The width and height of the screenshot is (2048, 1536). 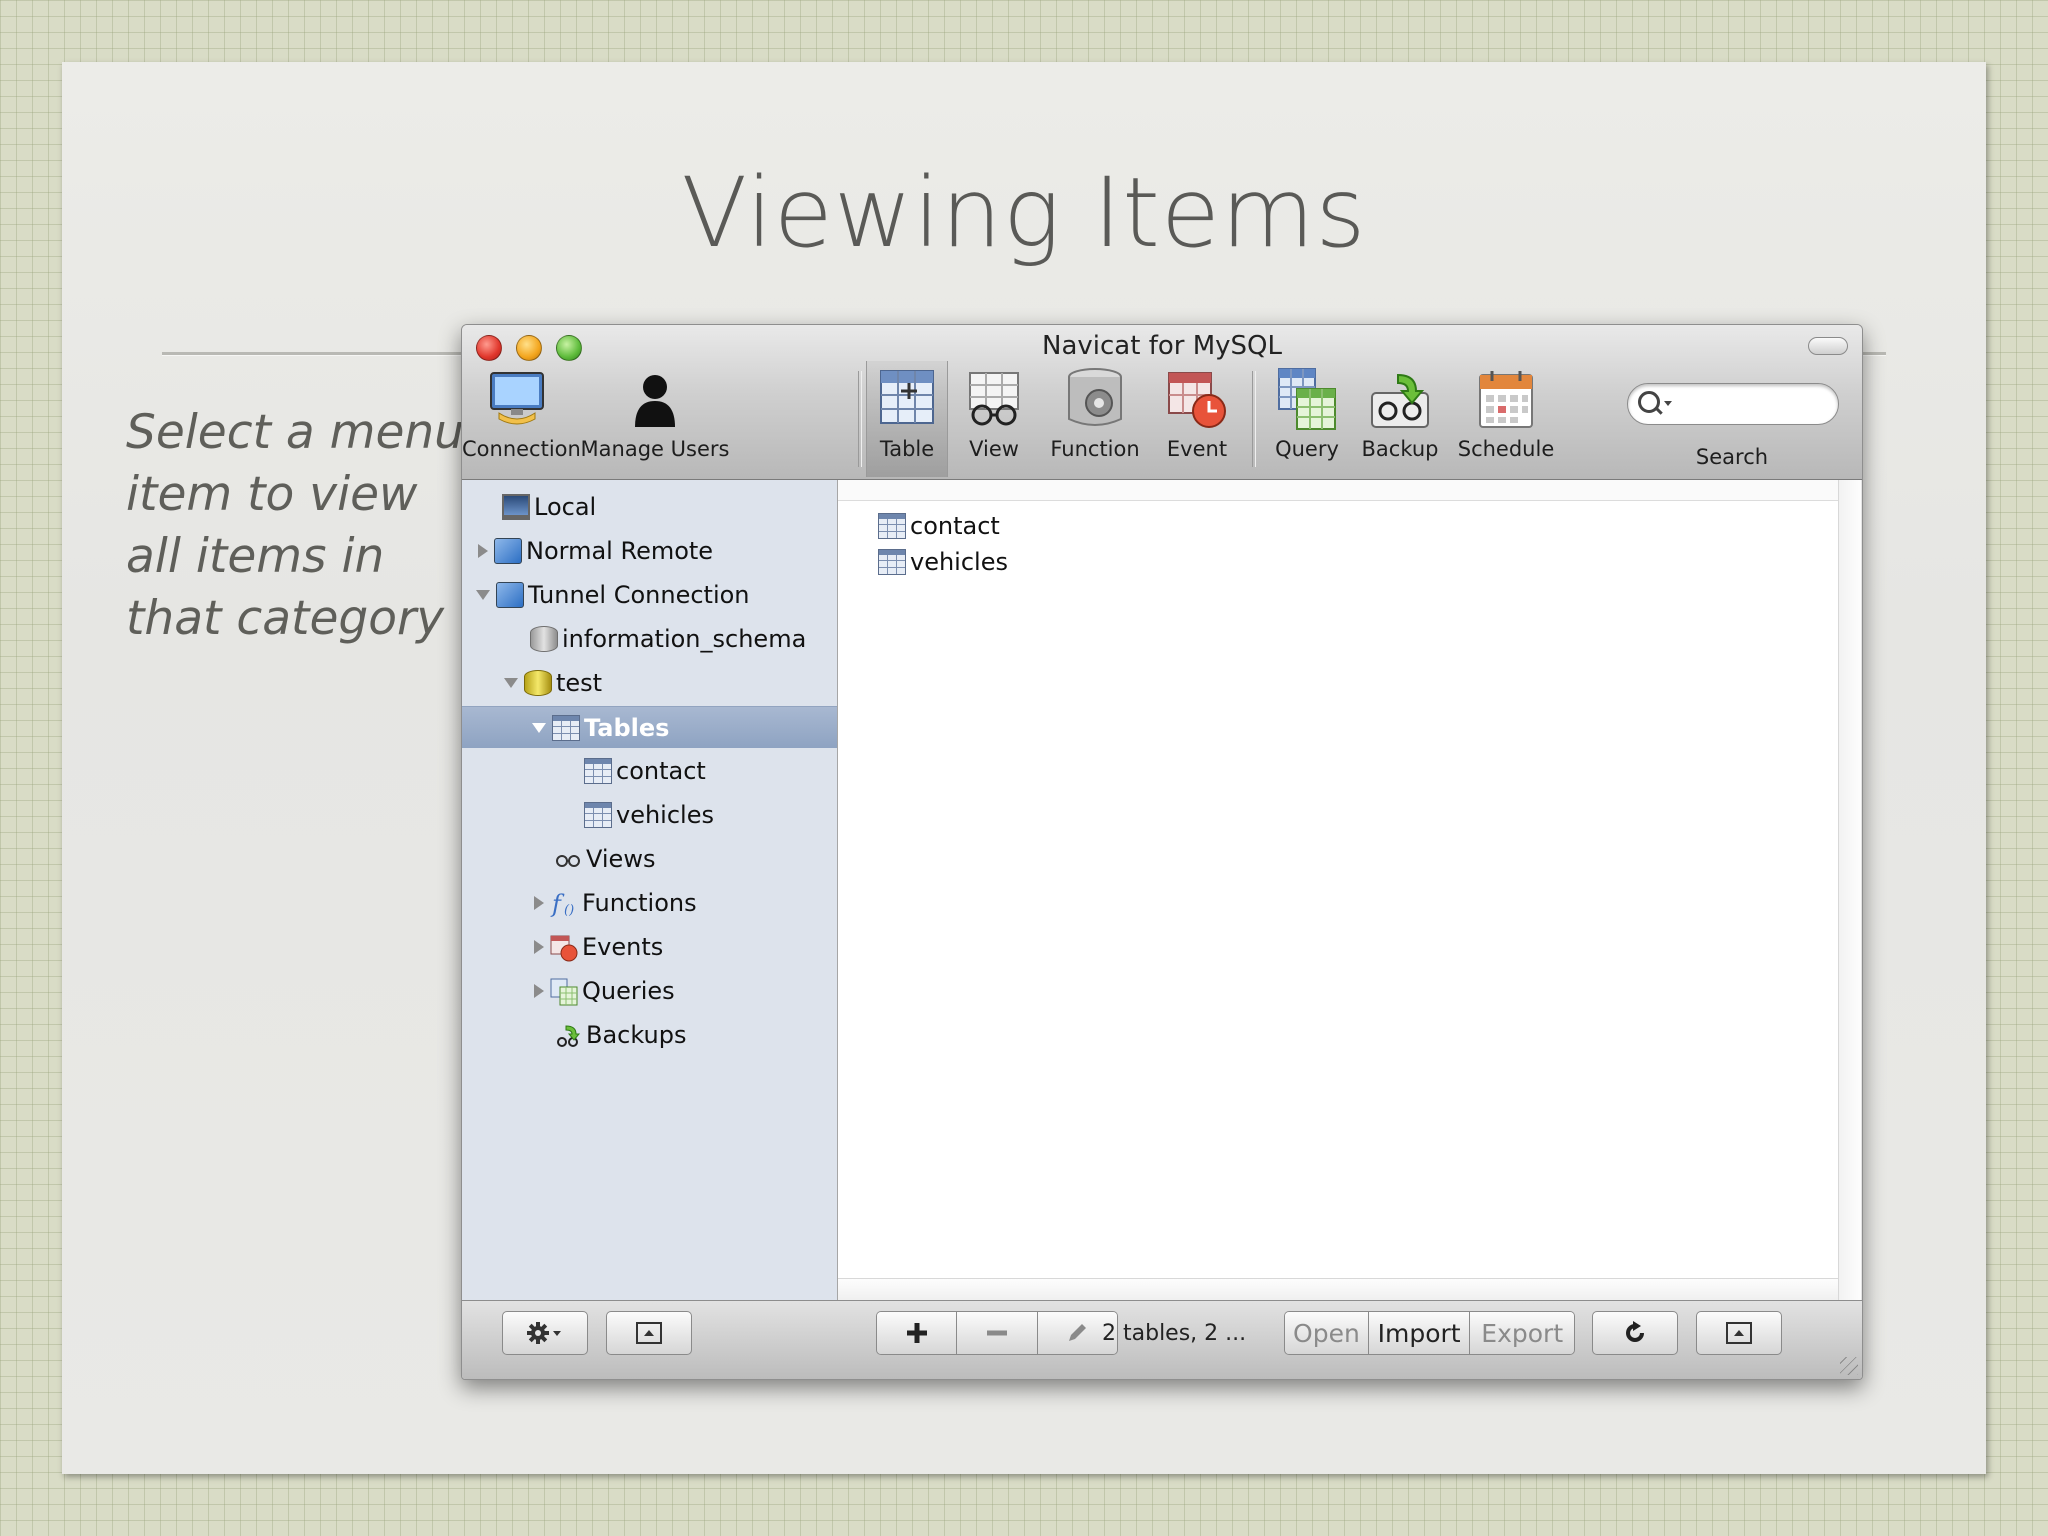 I want to click on list-item-label: contact, so click(x=955, y=526).